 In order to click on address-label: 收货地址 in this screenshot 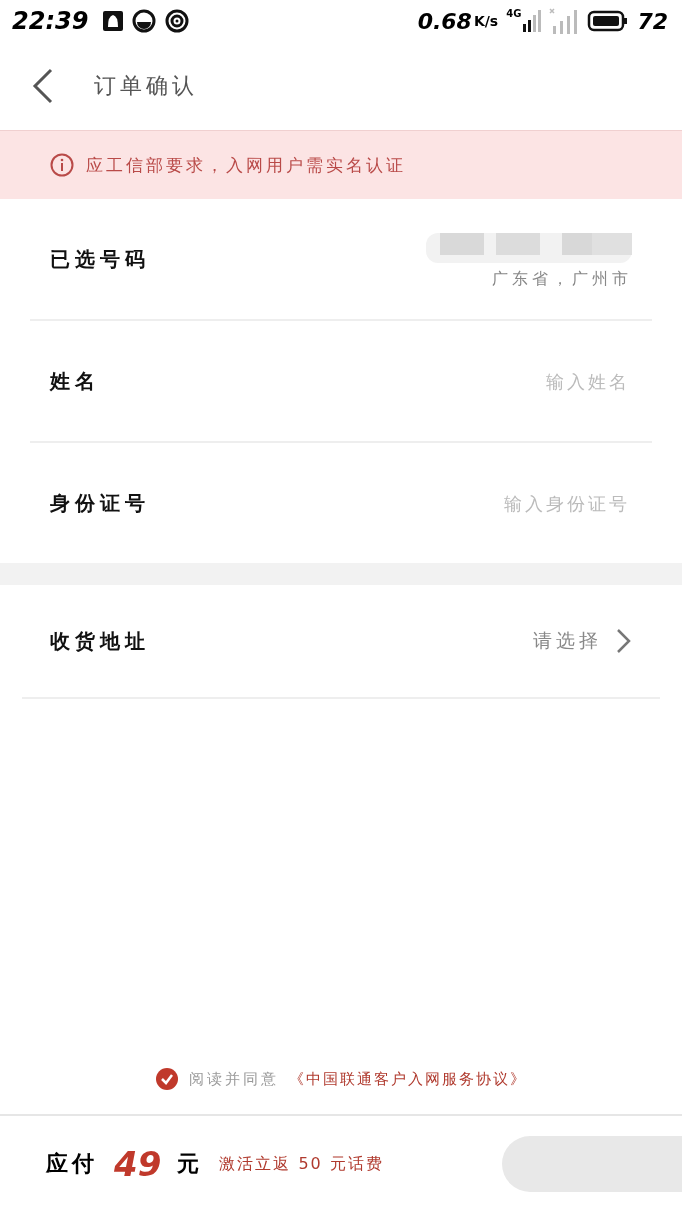, I will do `click(100, 641)`.